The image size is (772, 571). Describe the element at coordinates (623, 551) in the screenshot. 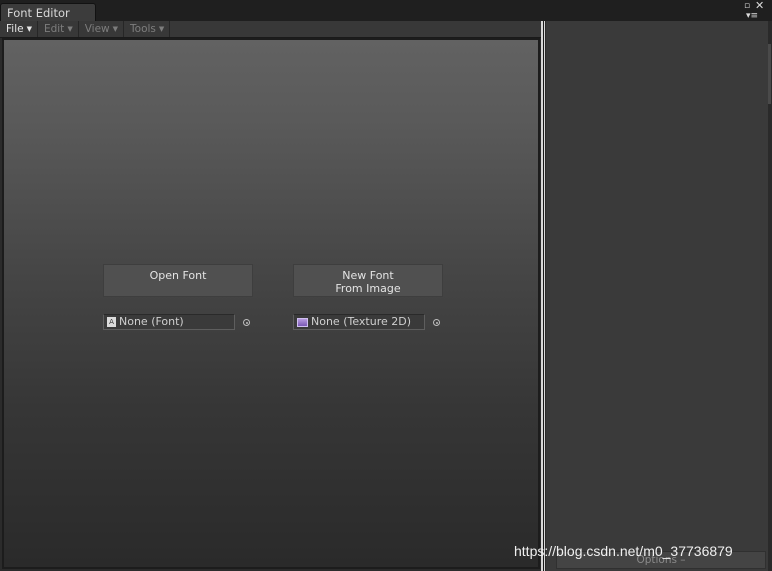

I see `watermark-text: https://blog.csdn.net/m0_37736879` at that location.